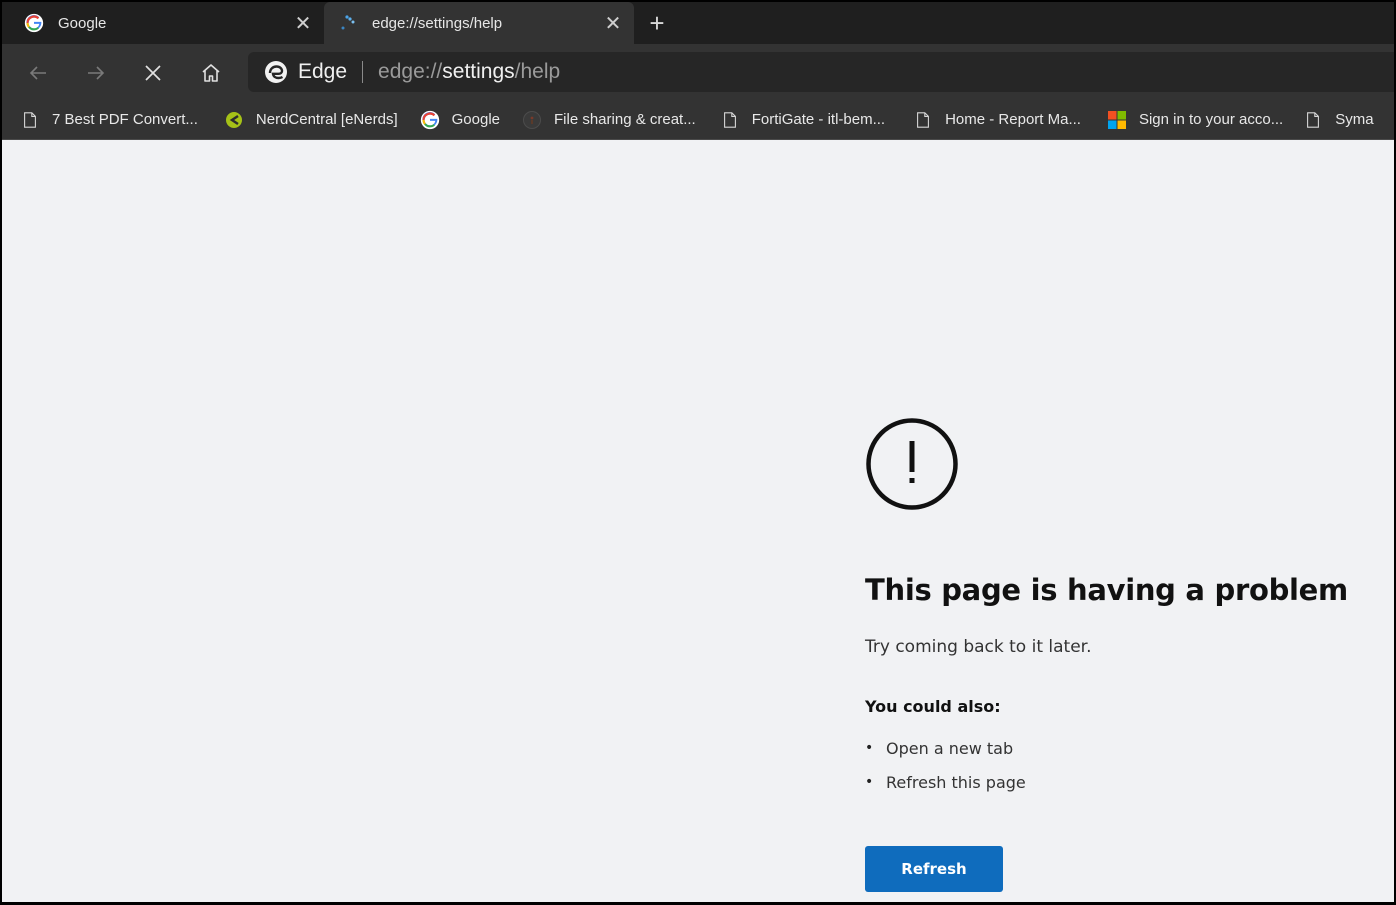 This screenshot has width=1396, height=905. I want to click on url-text: edge://settings/help, so click(469, 72).